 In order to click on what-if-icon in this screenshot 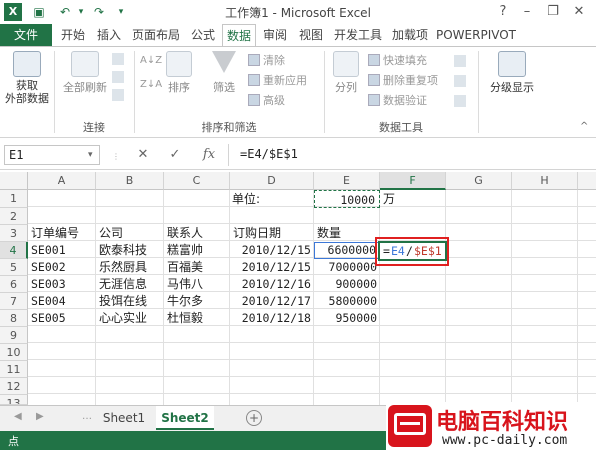, I will do `click(460, 81)`.